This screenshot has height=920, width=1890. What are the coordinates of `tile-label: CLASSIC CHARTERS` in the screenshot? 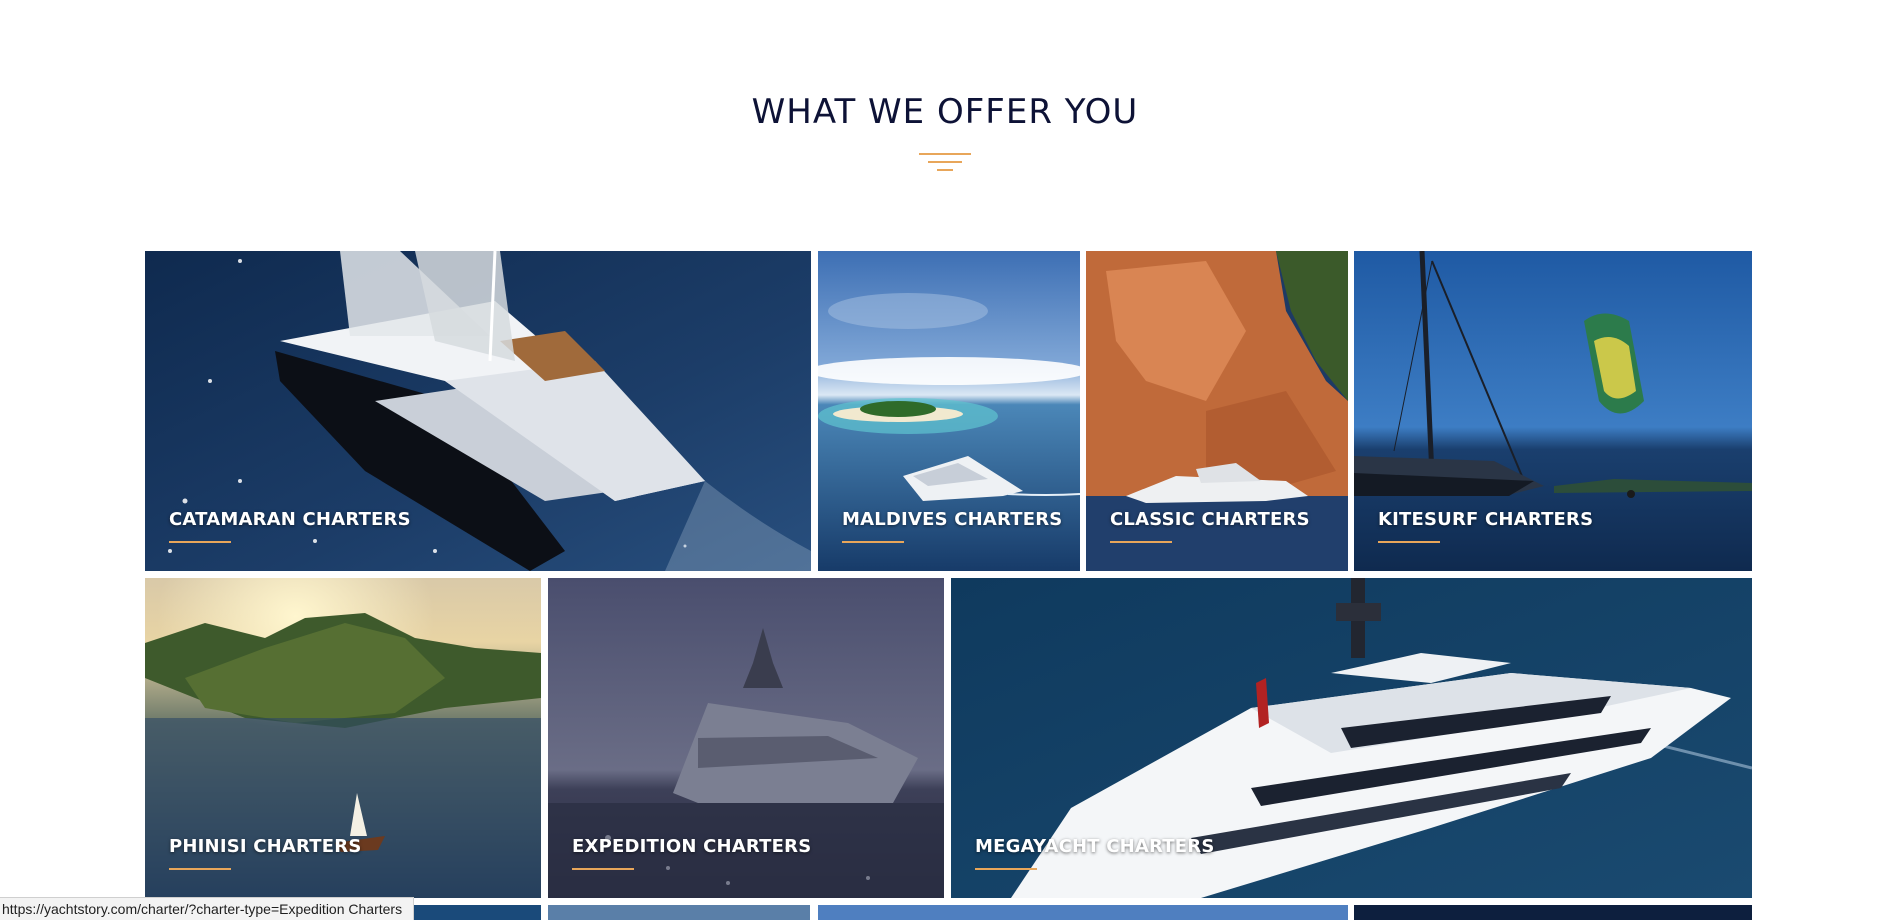 It's located at (1210, 519).